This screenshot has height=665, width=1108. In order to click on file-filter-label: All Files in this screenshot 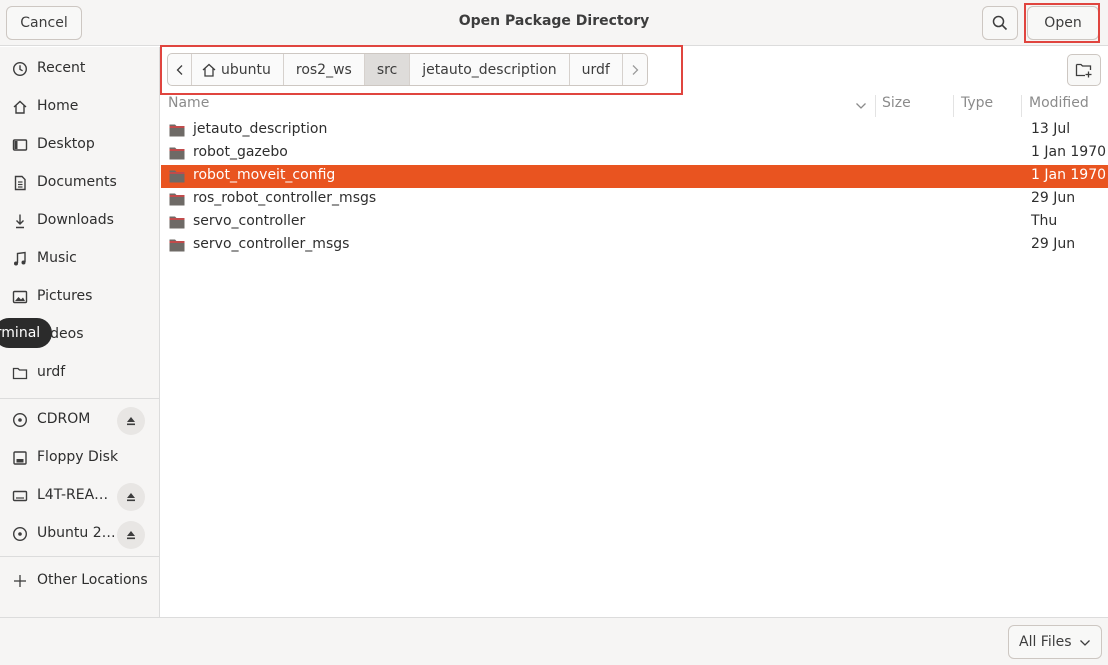, I will do `click(1045, 642)`.